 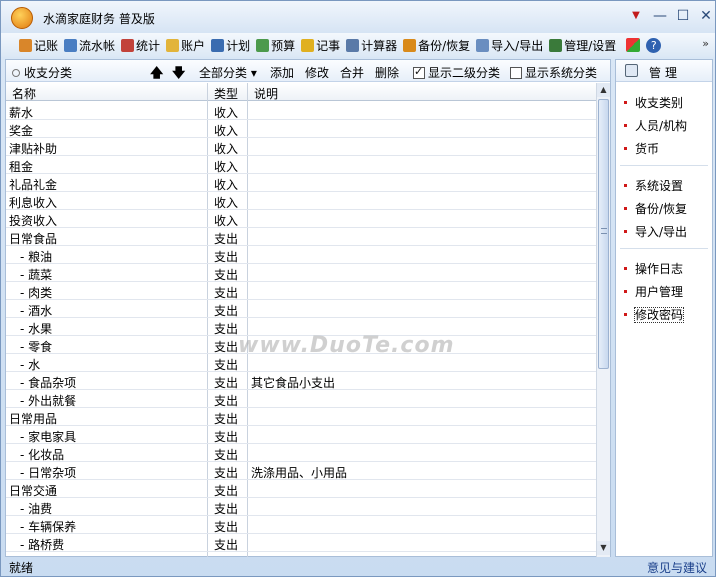 I want to click on sidebar-item-0-0: 收支类别, so click(x=653, y=102).